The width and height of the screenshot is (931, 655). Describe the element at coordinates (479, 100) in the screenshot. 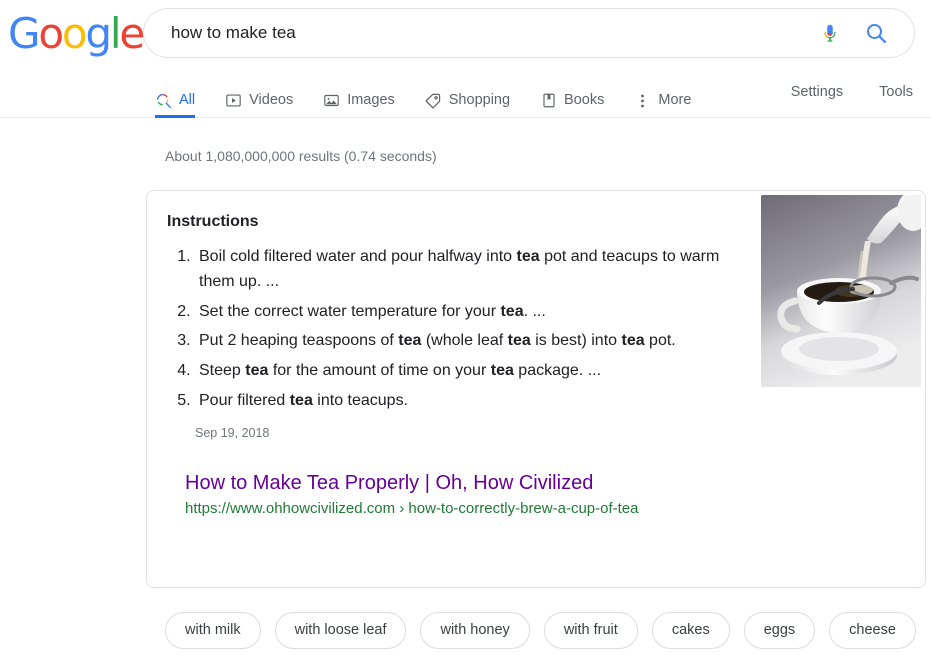

I see `tab-shopping-label: Shopping` at that location.